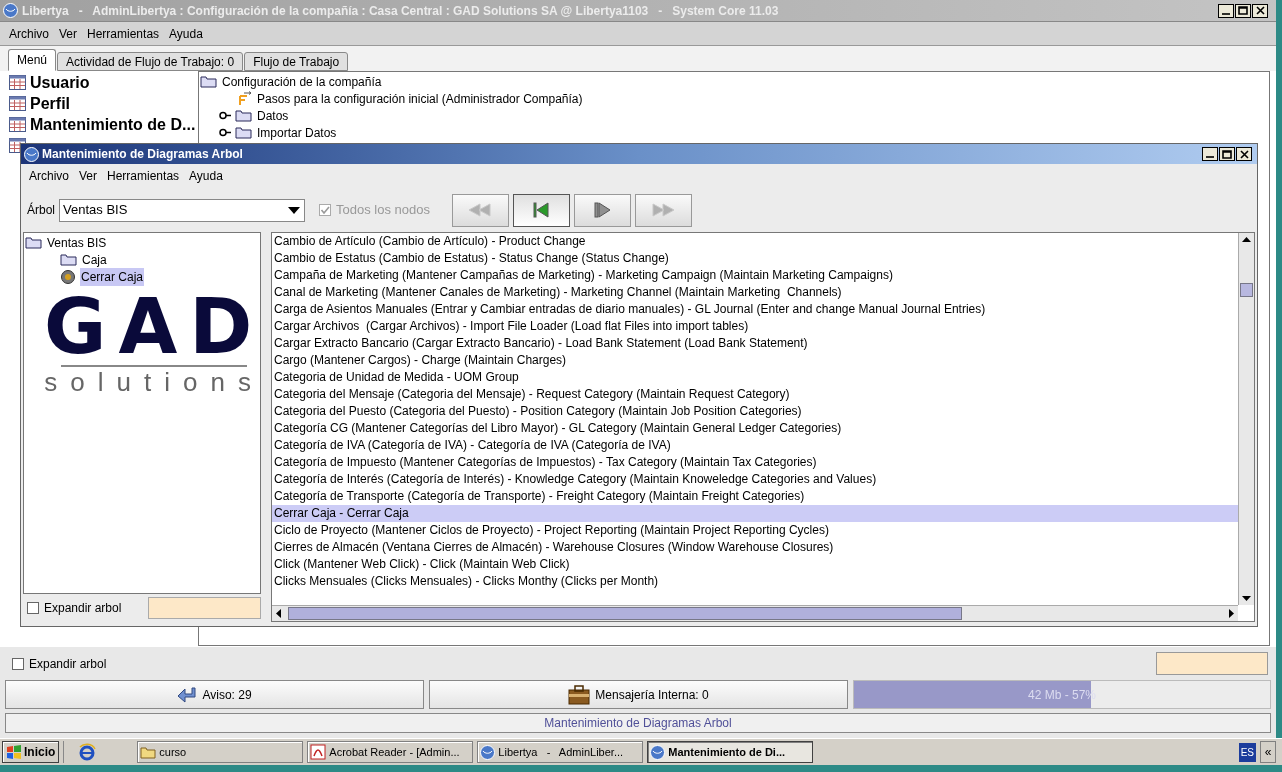  What do you see at coordinates (112, 276) in the screenshot?
I see `tree-node: Cerrar Caja` at bounding box center [112, 276].